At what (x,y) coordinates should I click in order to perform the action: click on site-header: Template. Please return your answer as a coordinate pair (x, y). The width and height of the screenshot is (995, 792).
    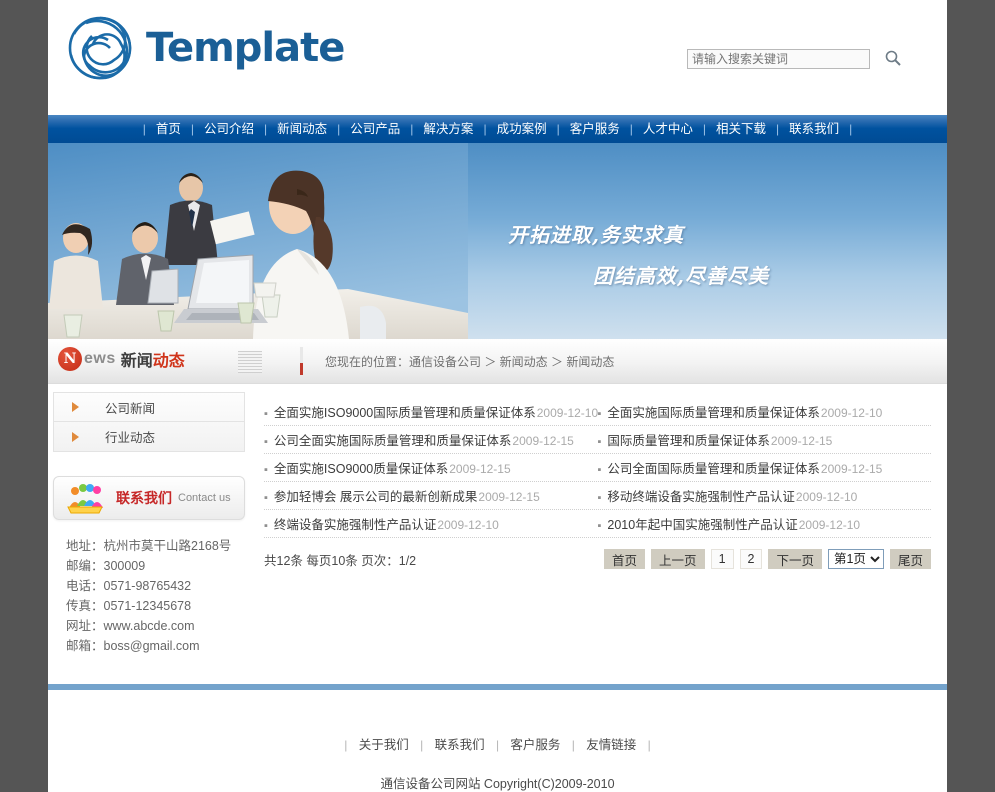
    Looking at the image, I should click on (497, 57).